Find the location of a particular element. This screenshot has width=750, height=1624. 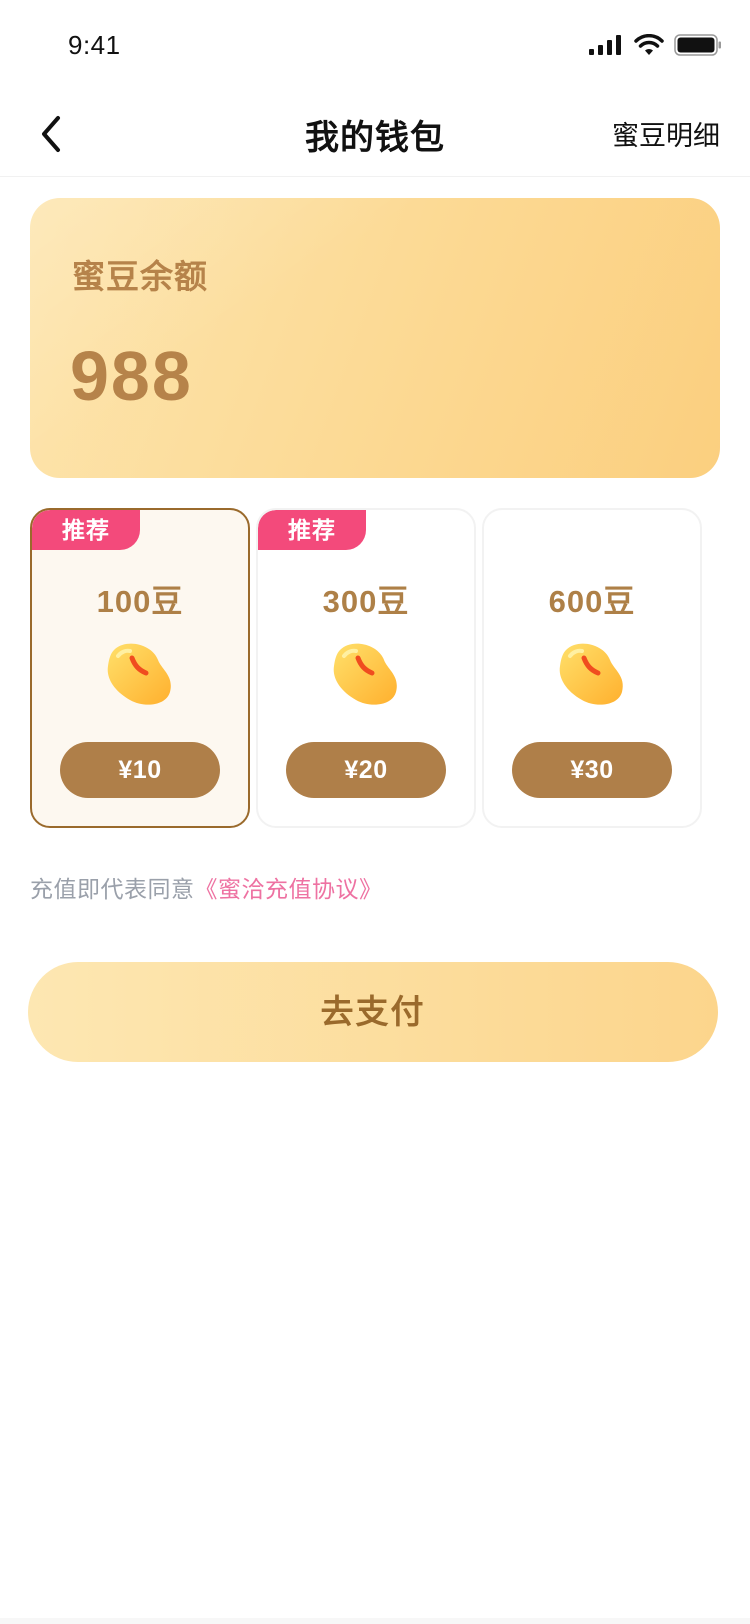

agreement-text: 充值即代表同意《蜜洽充值协议》 is located at coordinates (206, 887).